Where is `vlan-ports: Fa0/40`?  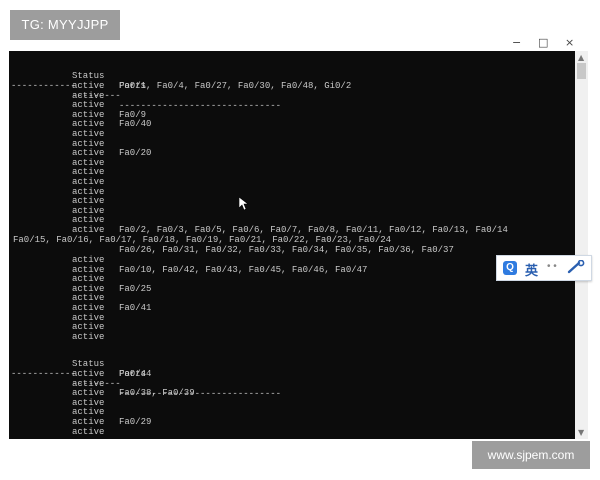
vlan-ports: Fa0/40 is located at coordinates (135, 124).